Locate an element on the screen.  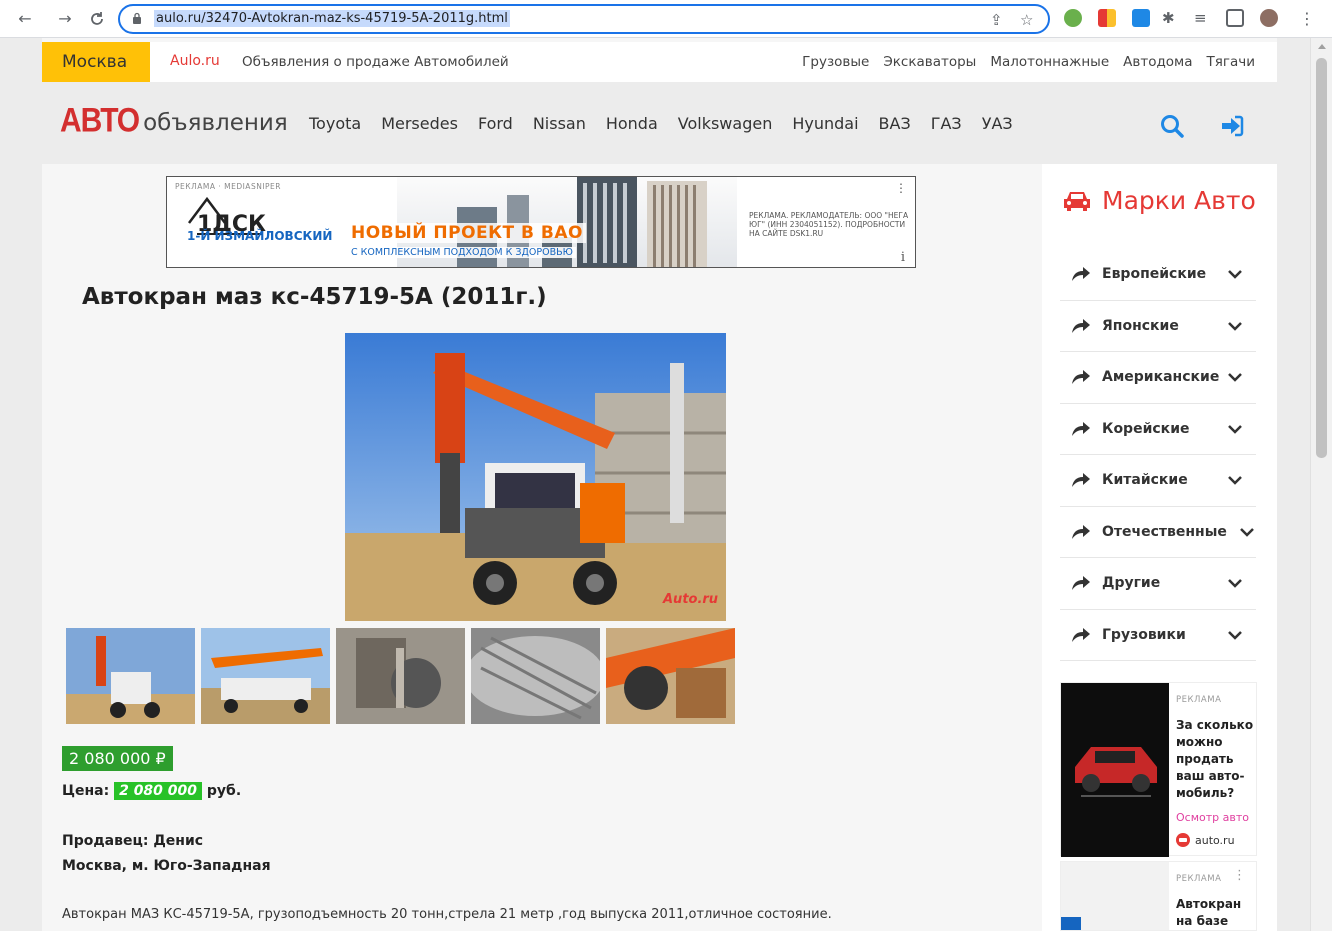
side-panel-icon is located at coordinates (1235, 18).